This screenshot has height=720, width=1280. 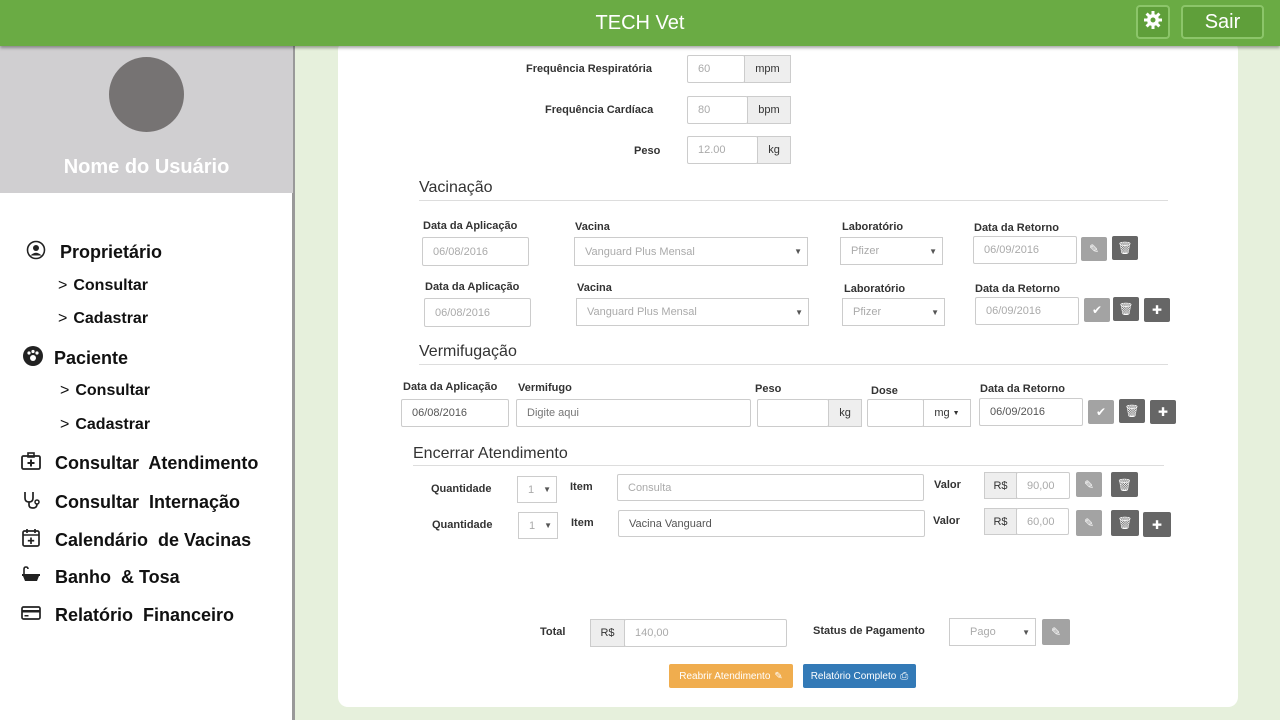 I want to click on label-freq-respiratoria: Frequência Respiratória, so click(x=589, y=69).